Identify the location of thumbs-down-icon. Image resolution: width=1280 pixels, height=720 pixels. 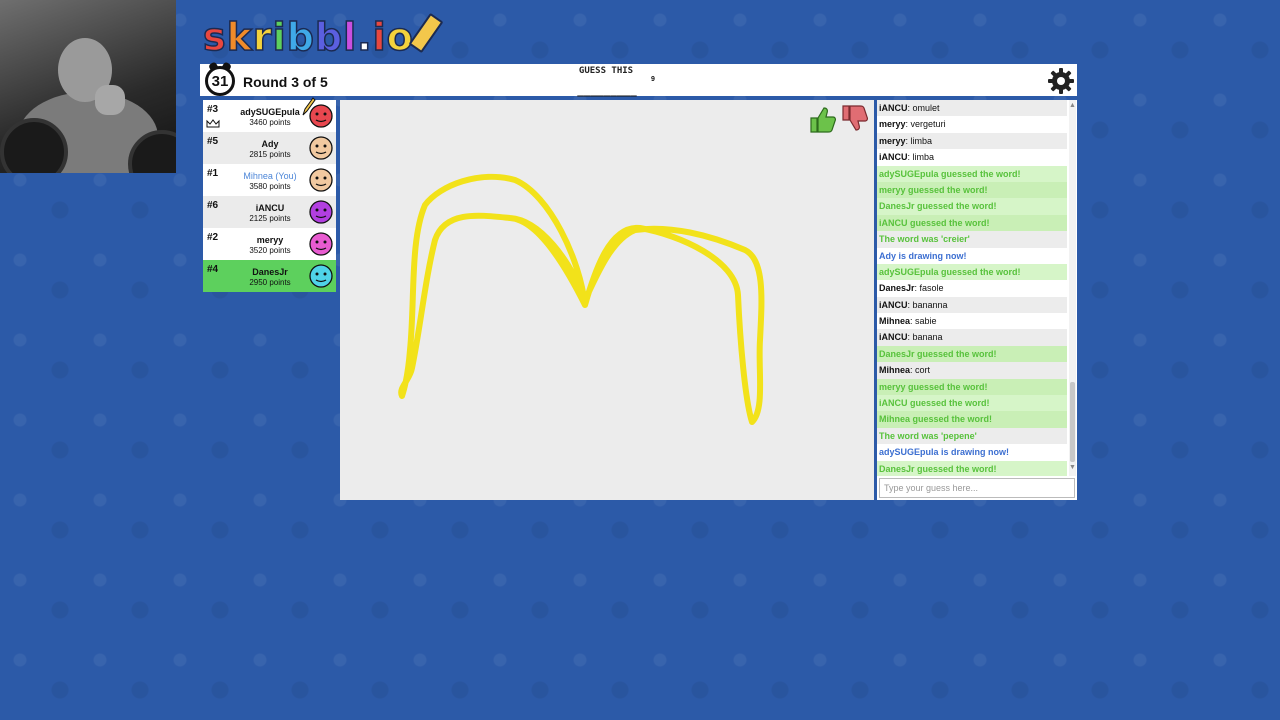
(854, 119).